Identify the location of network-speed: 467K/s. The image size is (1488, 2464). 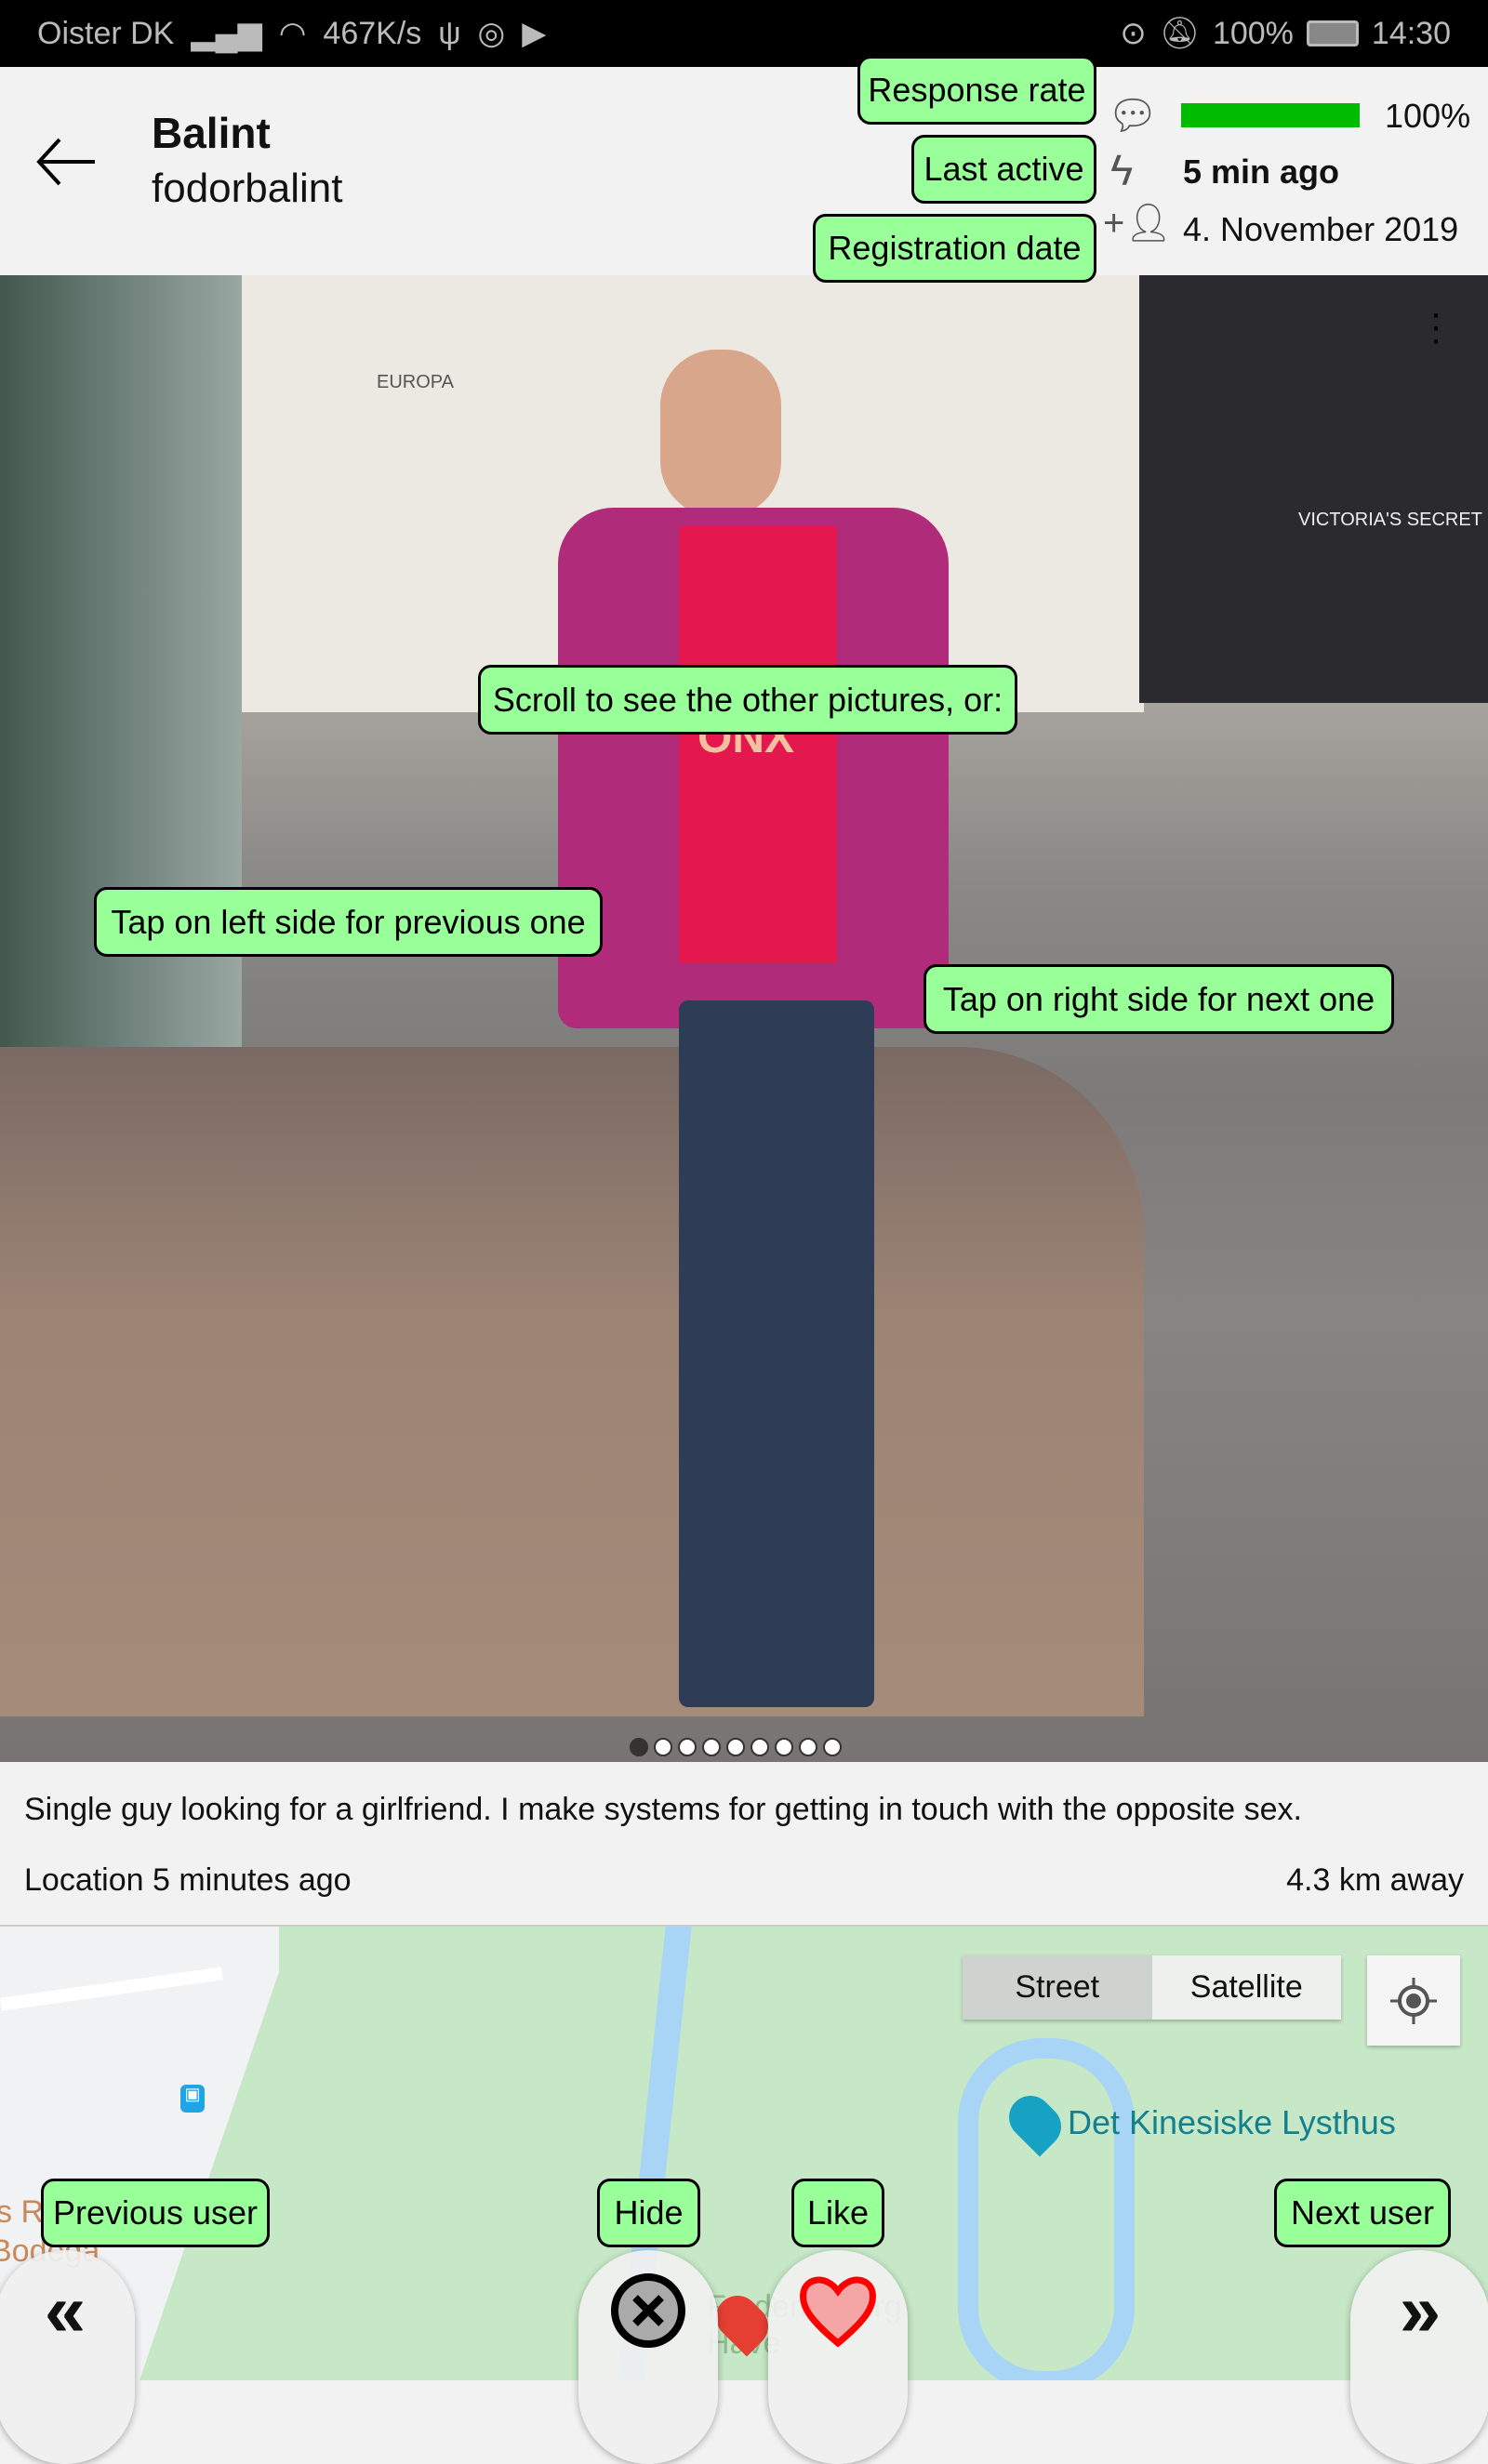
(372, 33).